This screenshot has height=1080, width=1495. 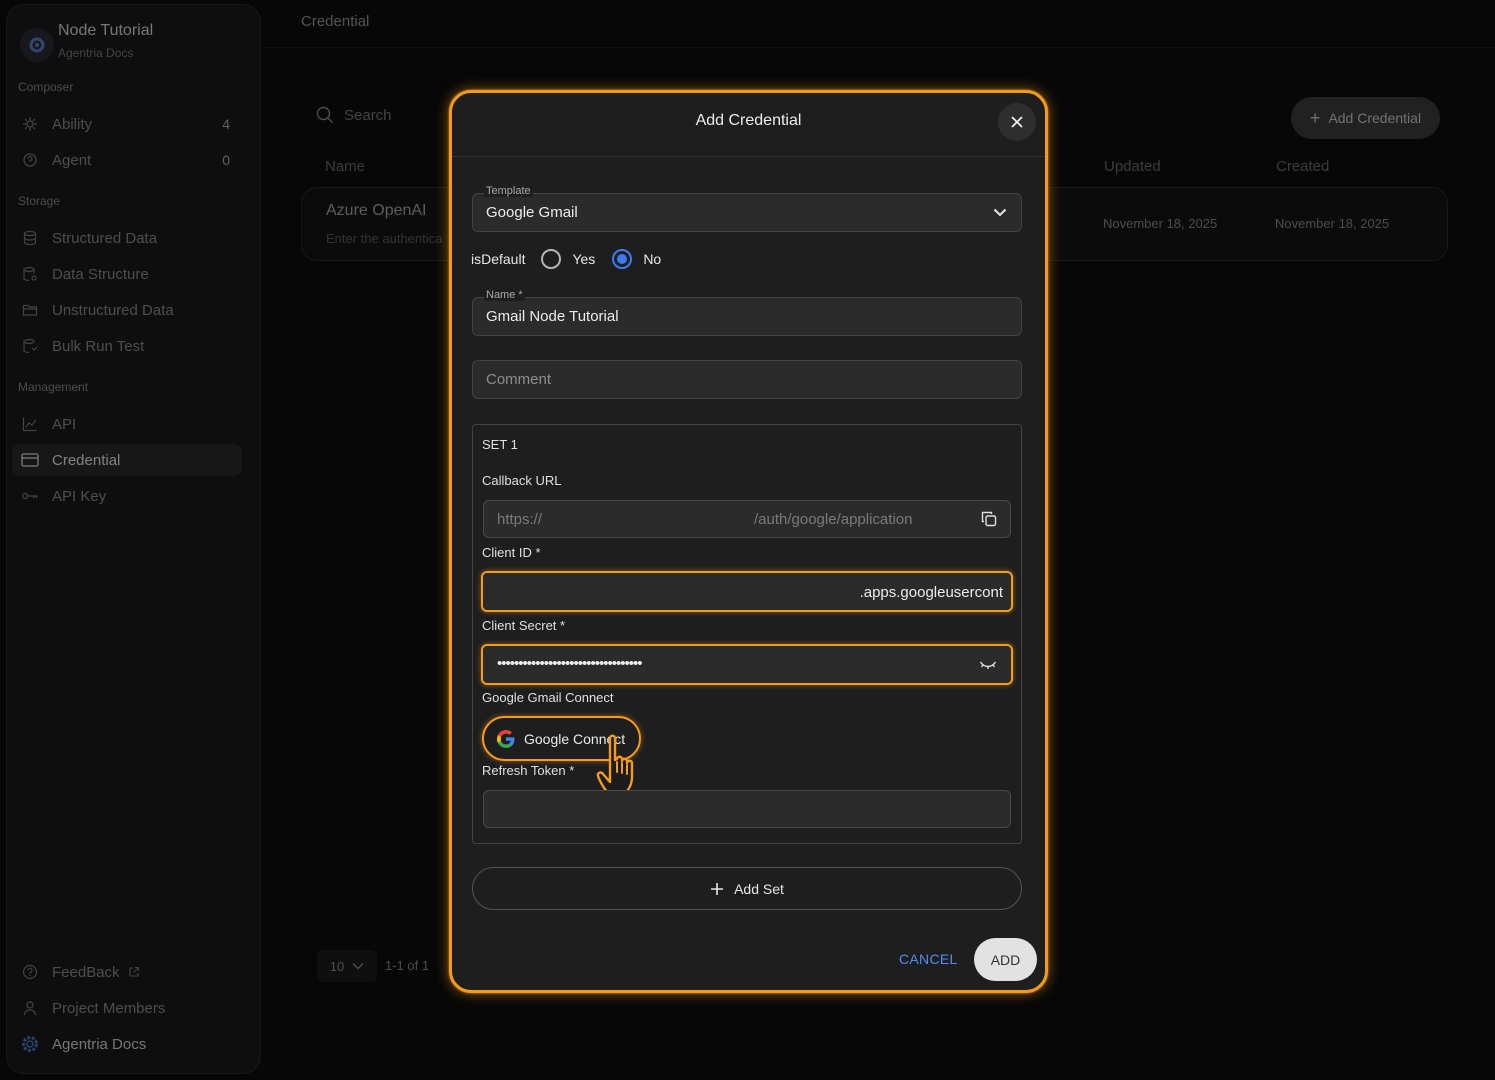 What do you see at coordinates (500, 444) in the screenshot?
I see `set-title: SET 1` at bounding box center [500, 444].